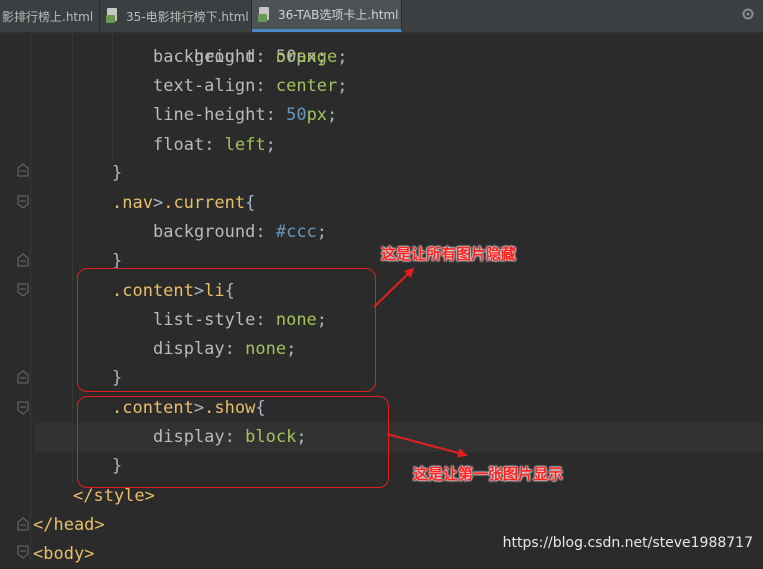  What do you see at coordinates (394, 287) in the screenshot?
I see `arrow-to-note-hide-all` at bounding box center [394, 287].